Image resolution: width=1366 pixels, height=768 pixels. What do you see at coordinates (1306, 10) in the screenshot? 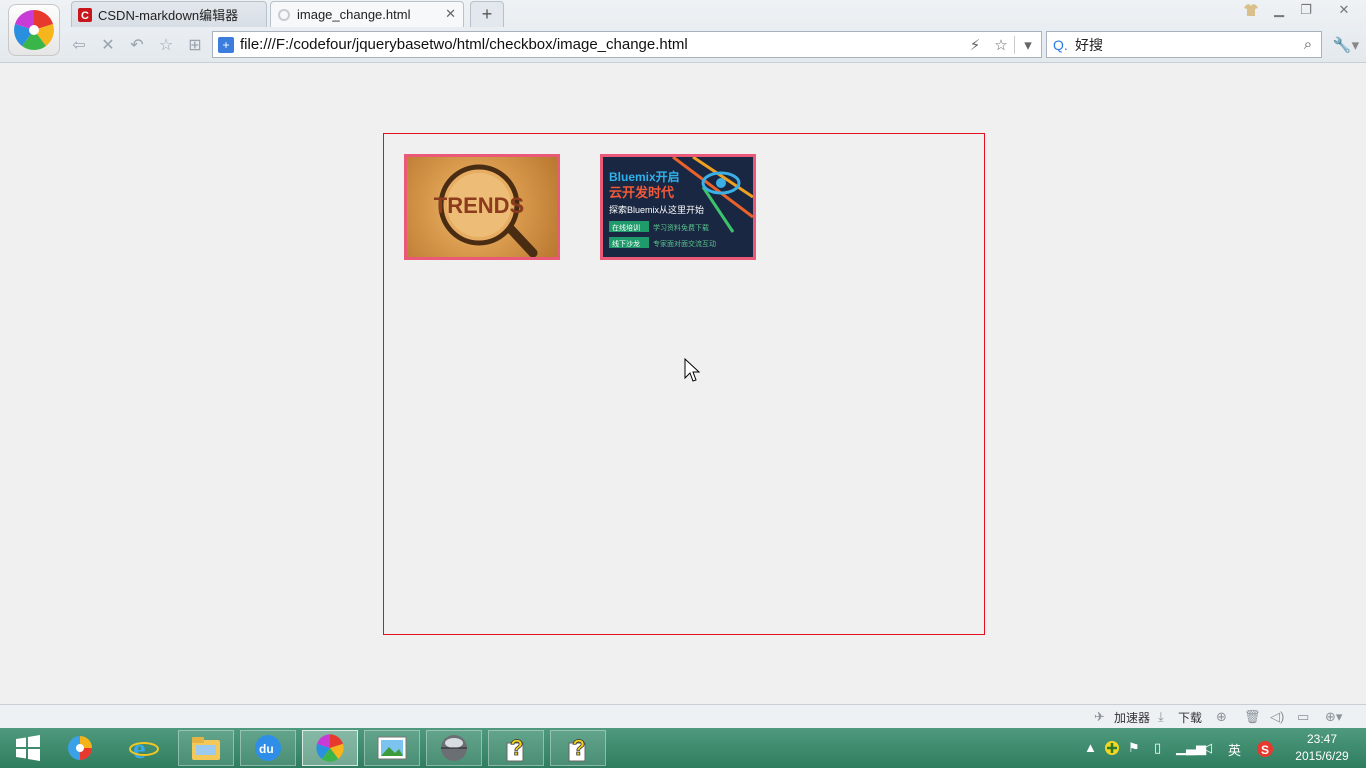
I see `maximize-icon: ❐` at bounding box center [1306, 10].